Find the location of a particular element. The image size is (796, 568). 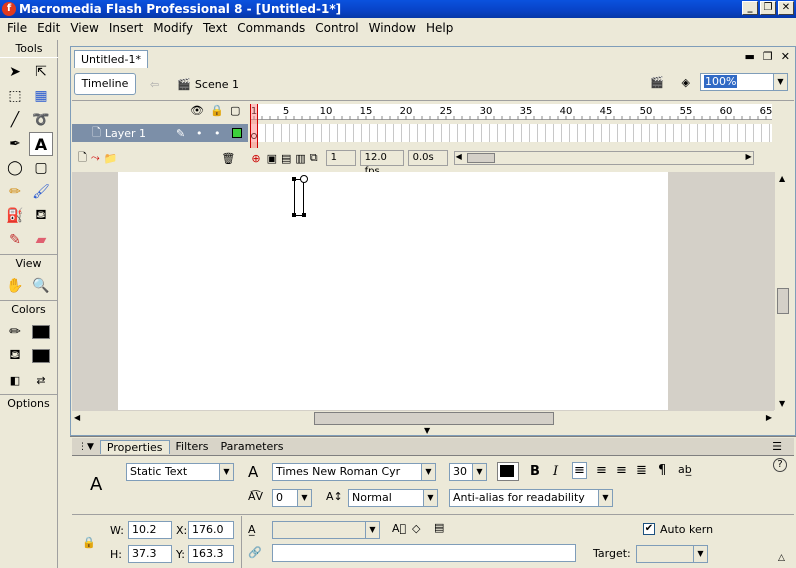

outline-square-icon: ▢ is located at coordinates (235, 110).